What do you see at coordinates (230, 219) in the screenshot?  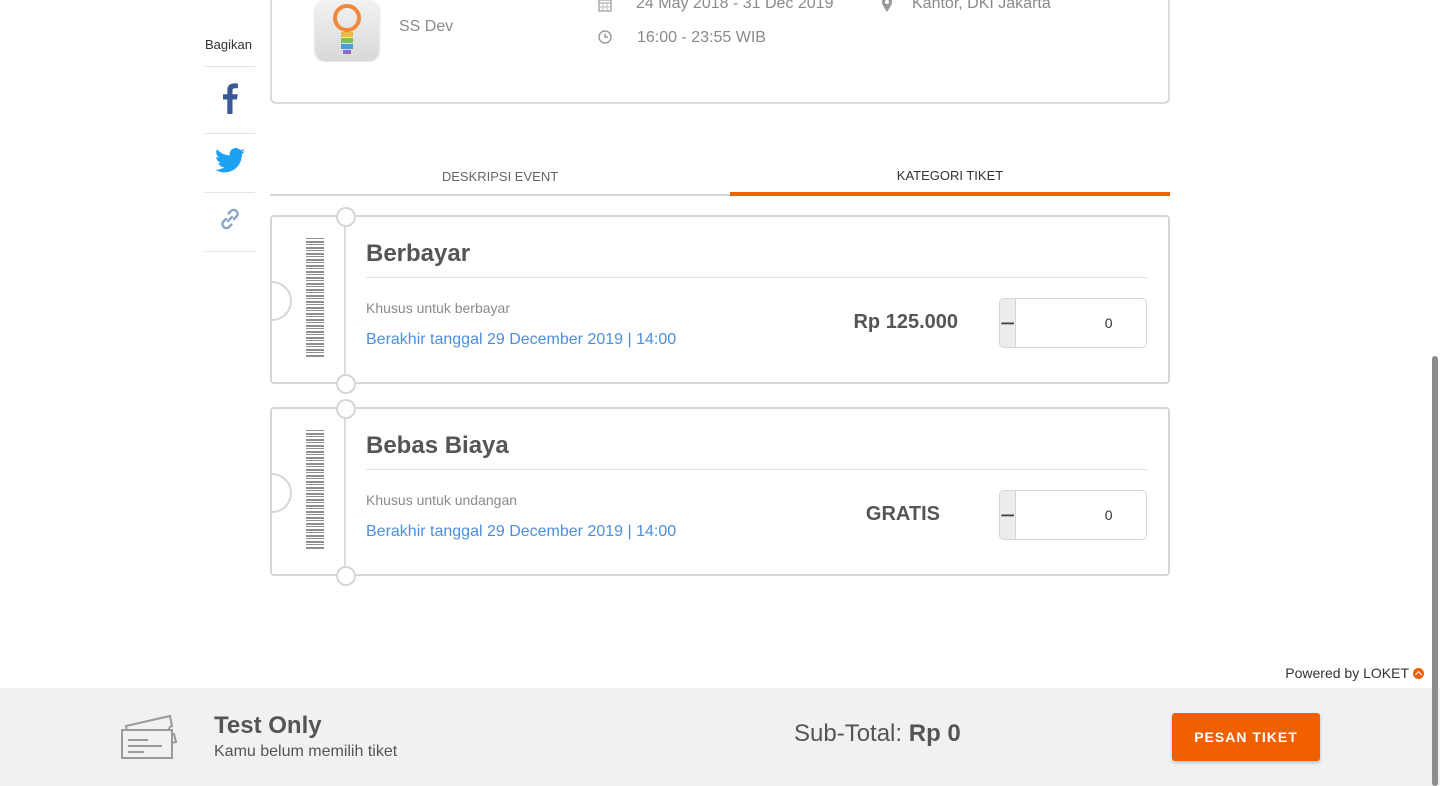 I see `link-icon` at bounding box center [230, 219].